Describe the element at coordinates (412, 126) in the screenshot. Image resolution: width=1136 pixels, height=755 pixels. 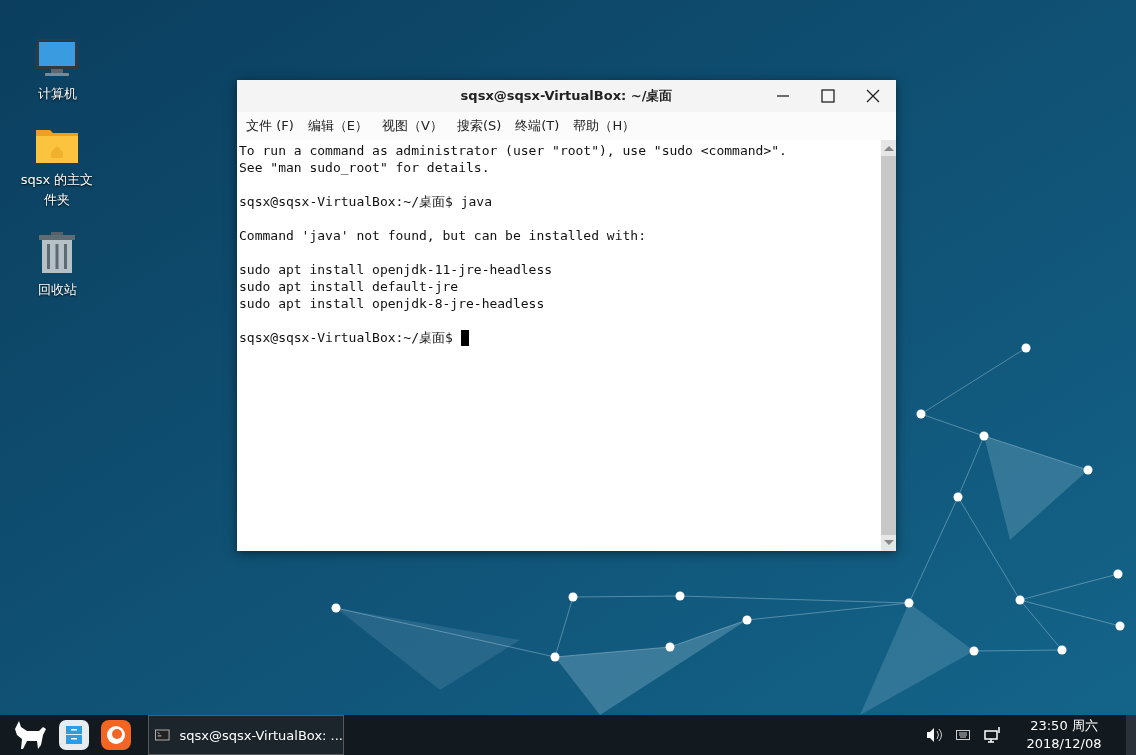
I see `menu-item: 视图（V）` at that location.